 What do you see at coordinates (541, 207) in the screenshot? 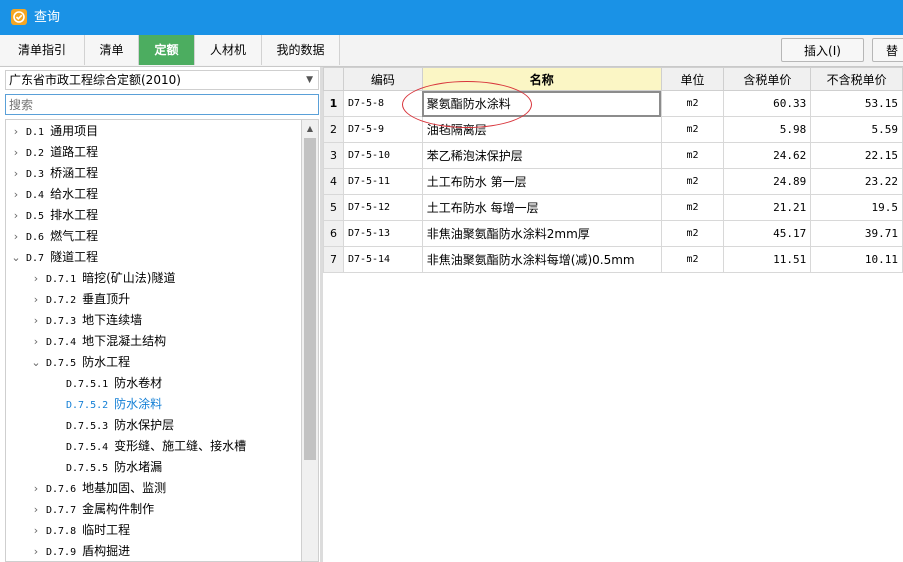
I see `name-cell: 土工布防水 每增一层` at bounding box center [541, 207].